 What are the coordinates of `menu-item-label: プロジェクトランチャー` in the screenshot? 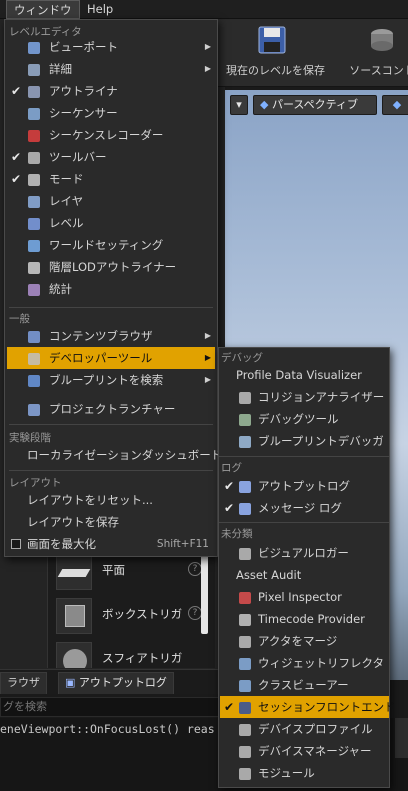 It's located at (112, 409).